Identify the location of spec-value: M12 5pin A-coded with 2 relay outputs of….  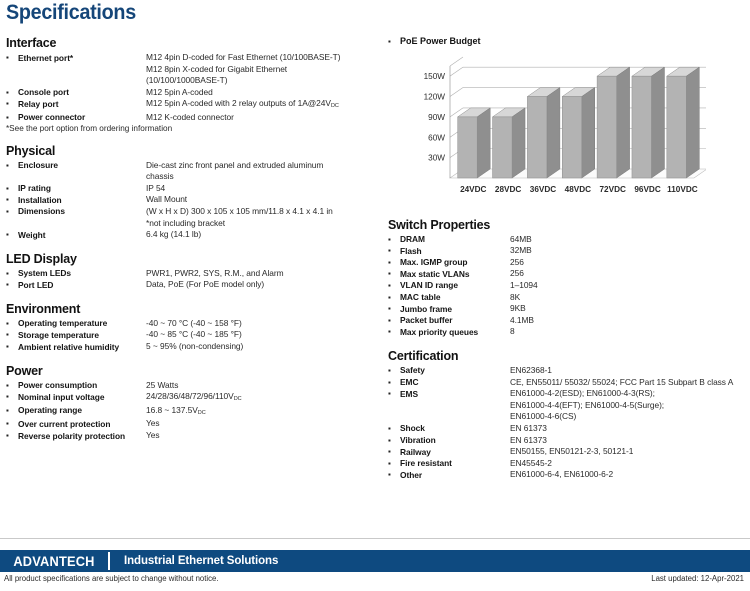
(242, 104).